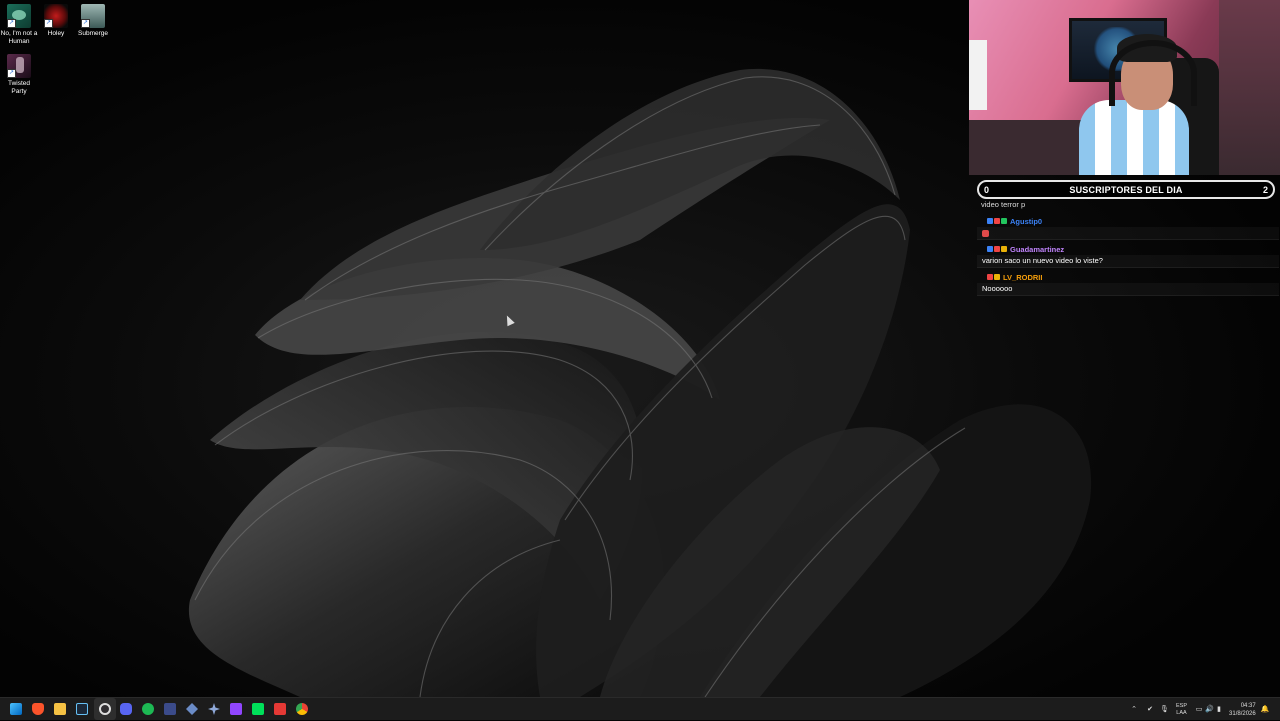 This screenshot has height=721, width=1280. What do you see at coordinates (258, 709) in the screenshot?
I see `game-icon` at bounding box center [258, 709].